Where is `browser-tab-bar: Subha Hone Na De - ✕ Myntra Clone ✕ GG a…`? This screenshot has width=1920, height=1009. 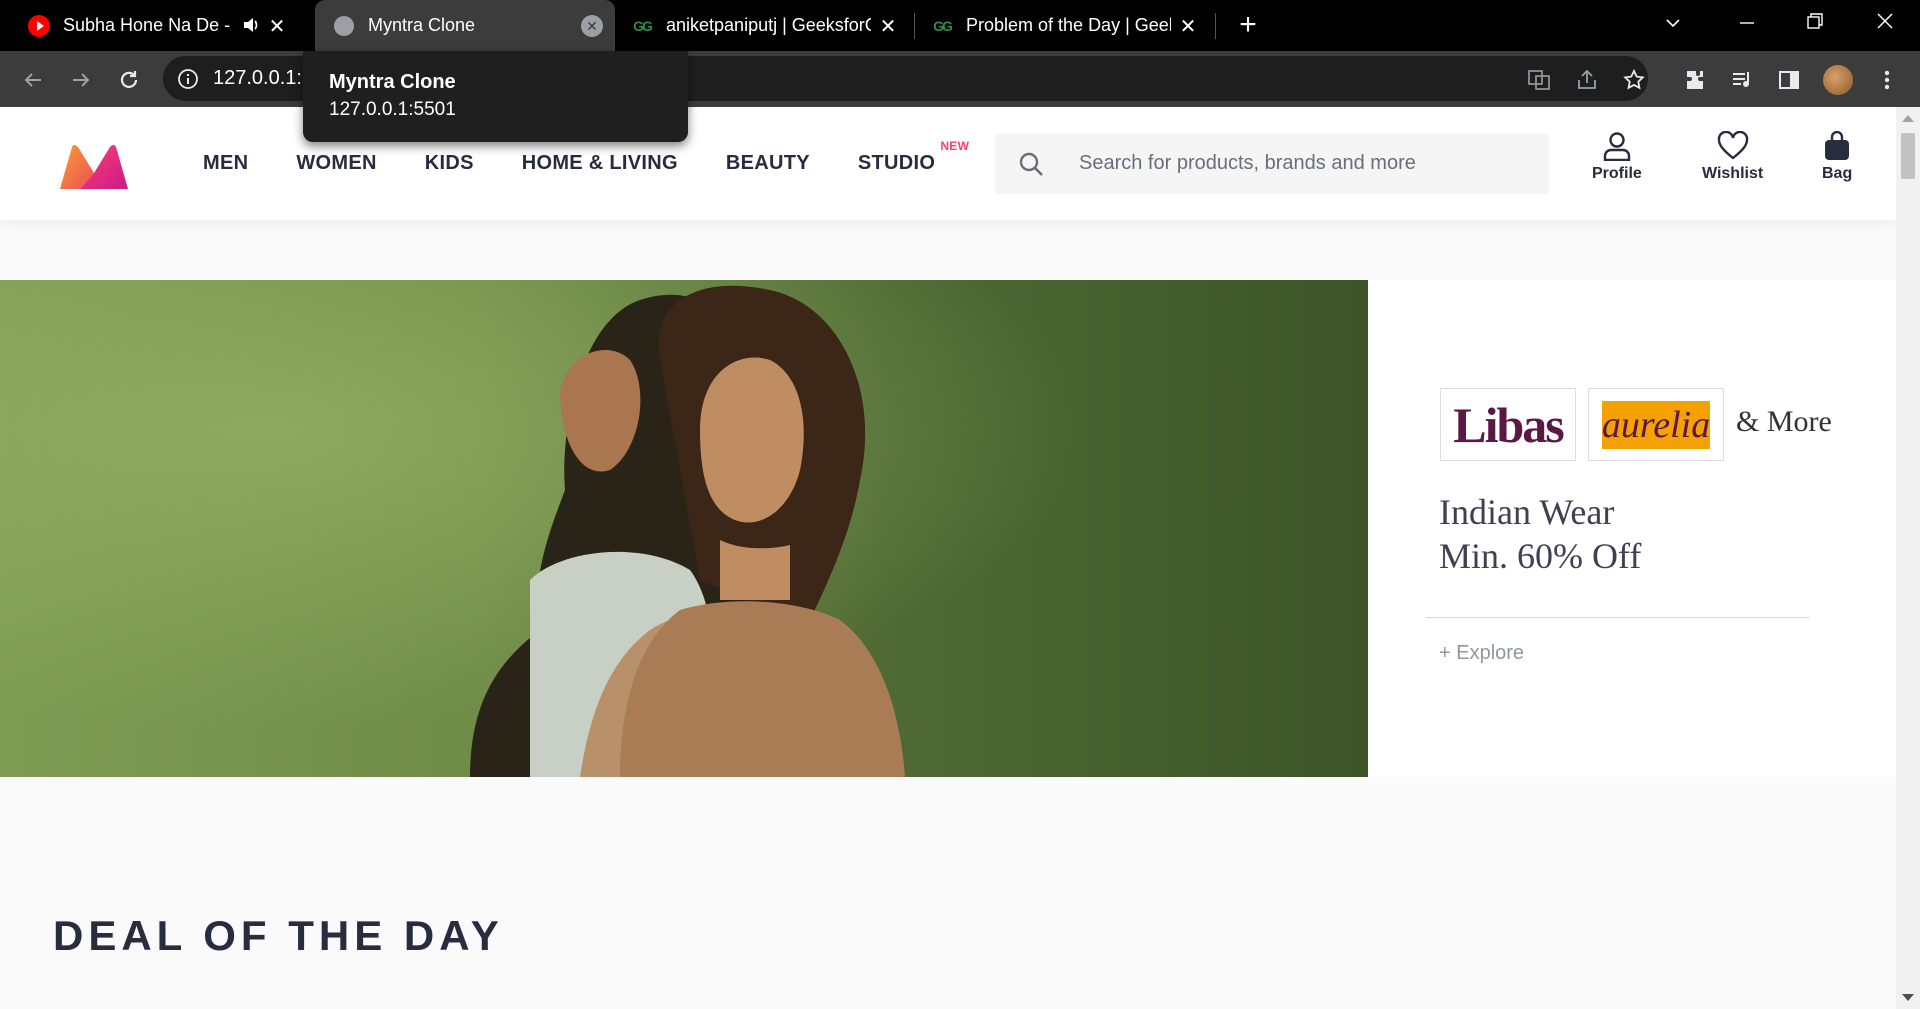
browser-tab-bar: Subha Hone Na De - ✕ Myntra Clone ✕ GG a… is located at coordinates (960, 25).